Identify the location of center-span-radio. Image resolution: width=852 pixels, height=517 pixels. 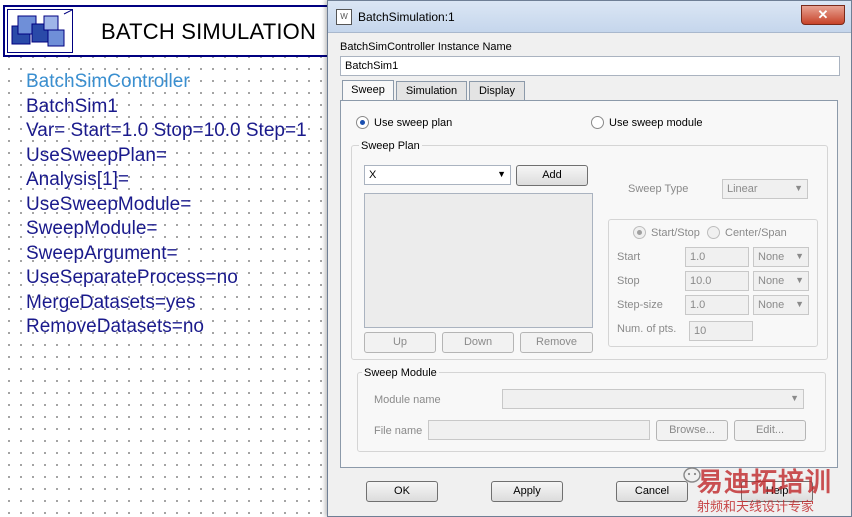
(713, 232).